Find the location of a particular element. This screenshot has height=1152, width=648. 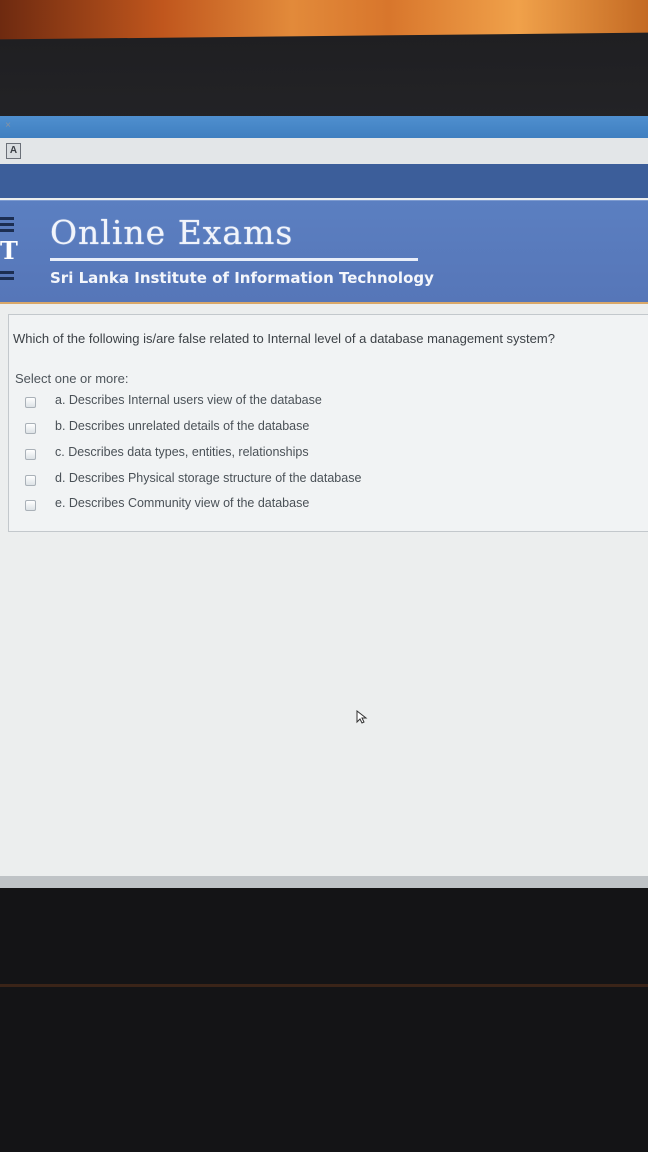

mouse-pointer-icon is located at coordinates (362, 718).